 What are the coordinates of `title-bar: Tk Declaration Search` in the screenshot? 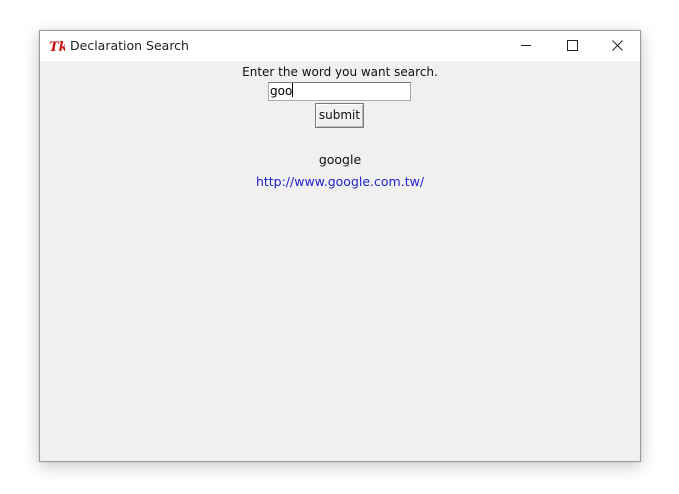 It's located at (340, 46).